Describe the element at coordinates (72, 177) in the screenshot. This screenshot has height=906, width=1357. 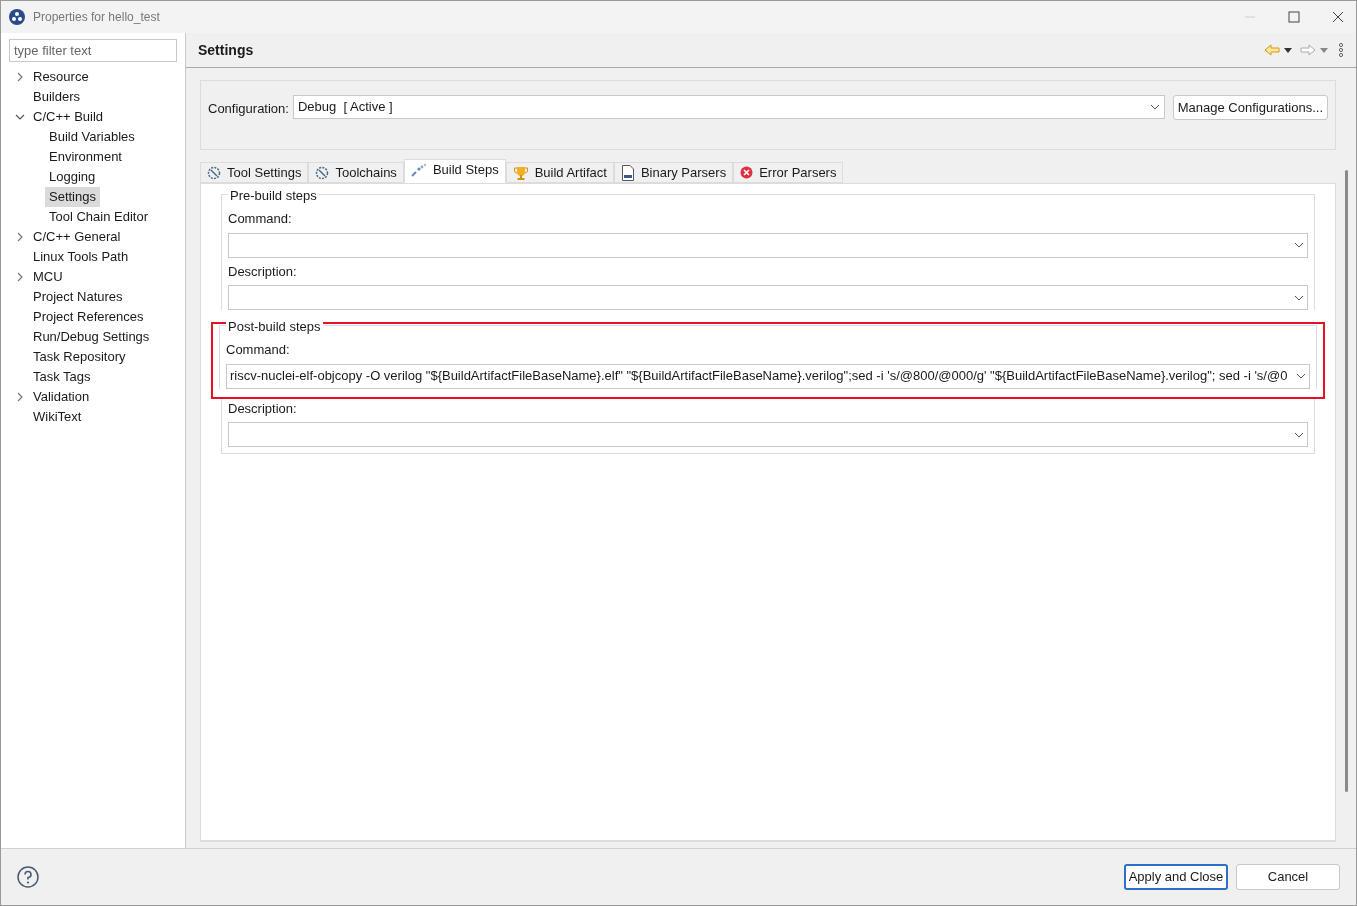
I see `tree-item: Logging` at that location.